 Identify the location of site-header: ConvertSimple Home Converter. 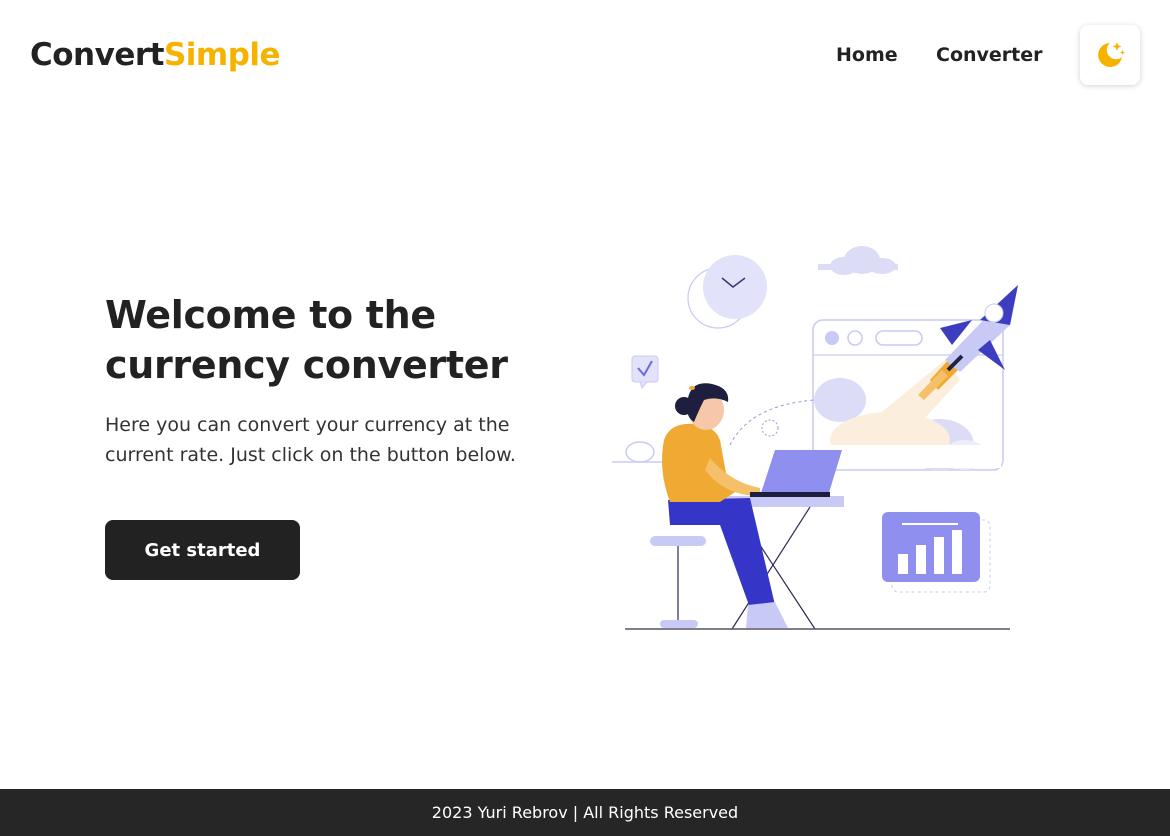
(585, 55).